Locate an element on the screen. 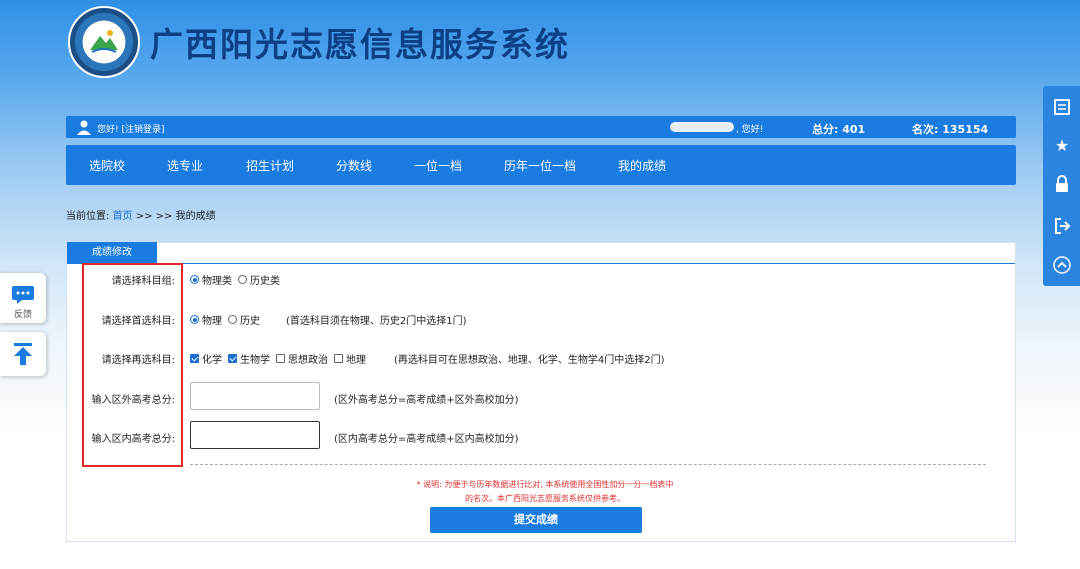 Image resolution: width=1080 pixels, height=569 pixels. mountain-icon is located at coordinates (104, 41).